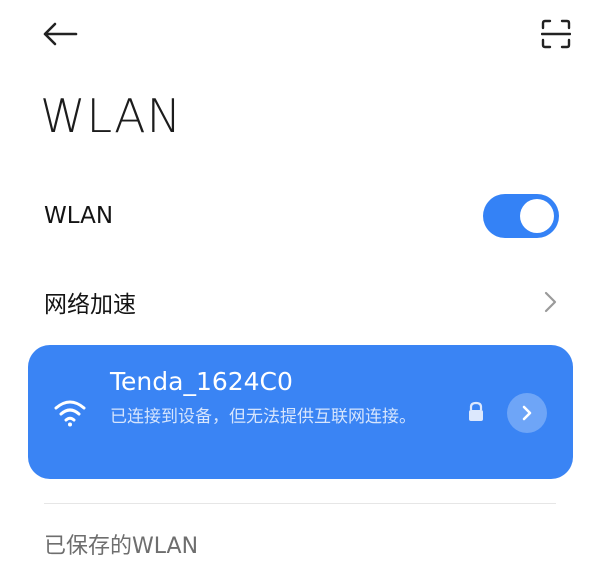  What do you see at coordinates (70, 413) in the screenshot?
I see `wifi-icon` at bounding box center [70, 413].